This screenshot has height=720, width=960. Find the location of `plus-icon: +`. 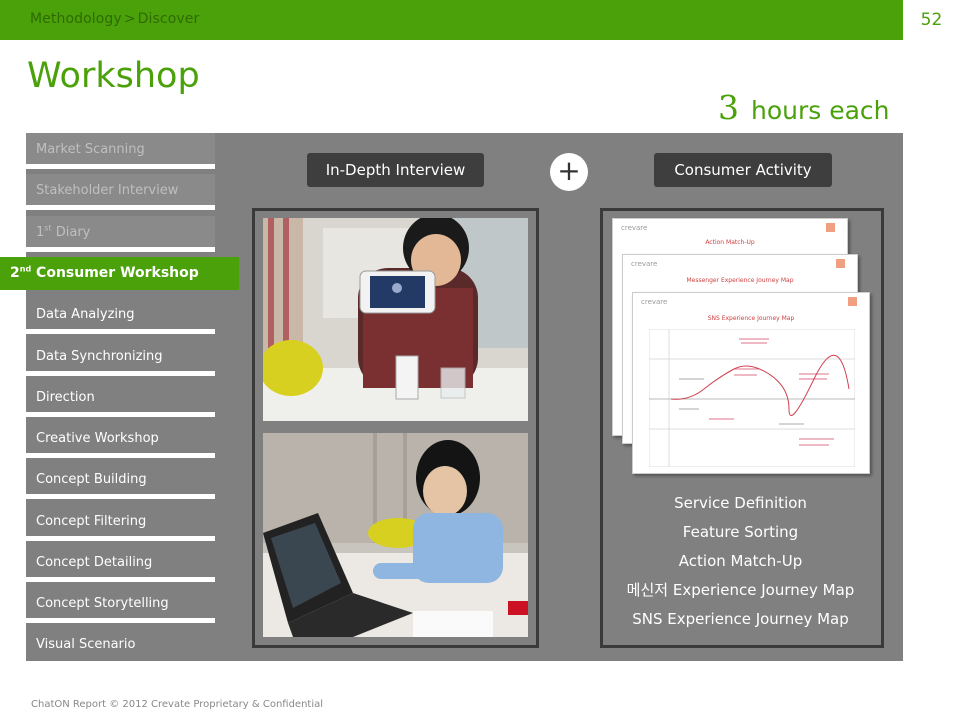

plus-icon: + is located at coordinates (569, 172).